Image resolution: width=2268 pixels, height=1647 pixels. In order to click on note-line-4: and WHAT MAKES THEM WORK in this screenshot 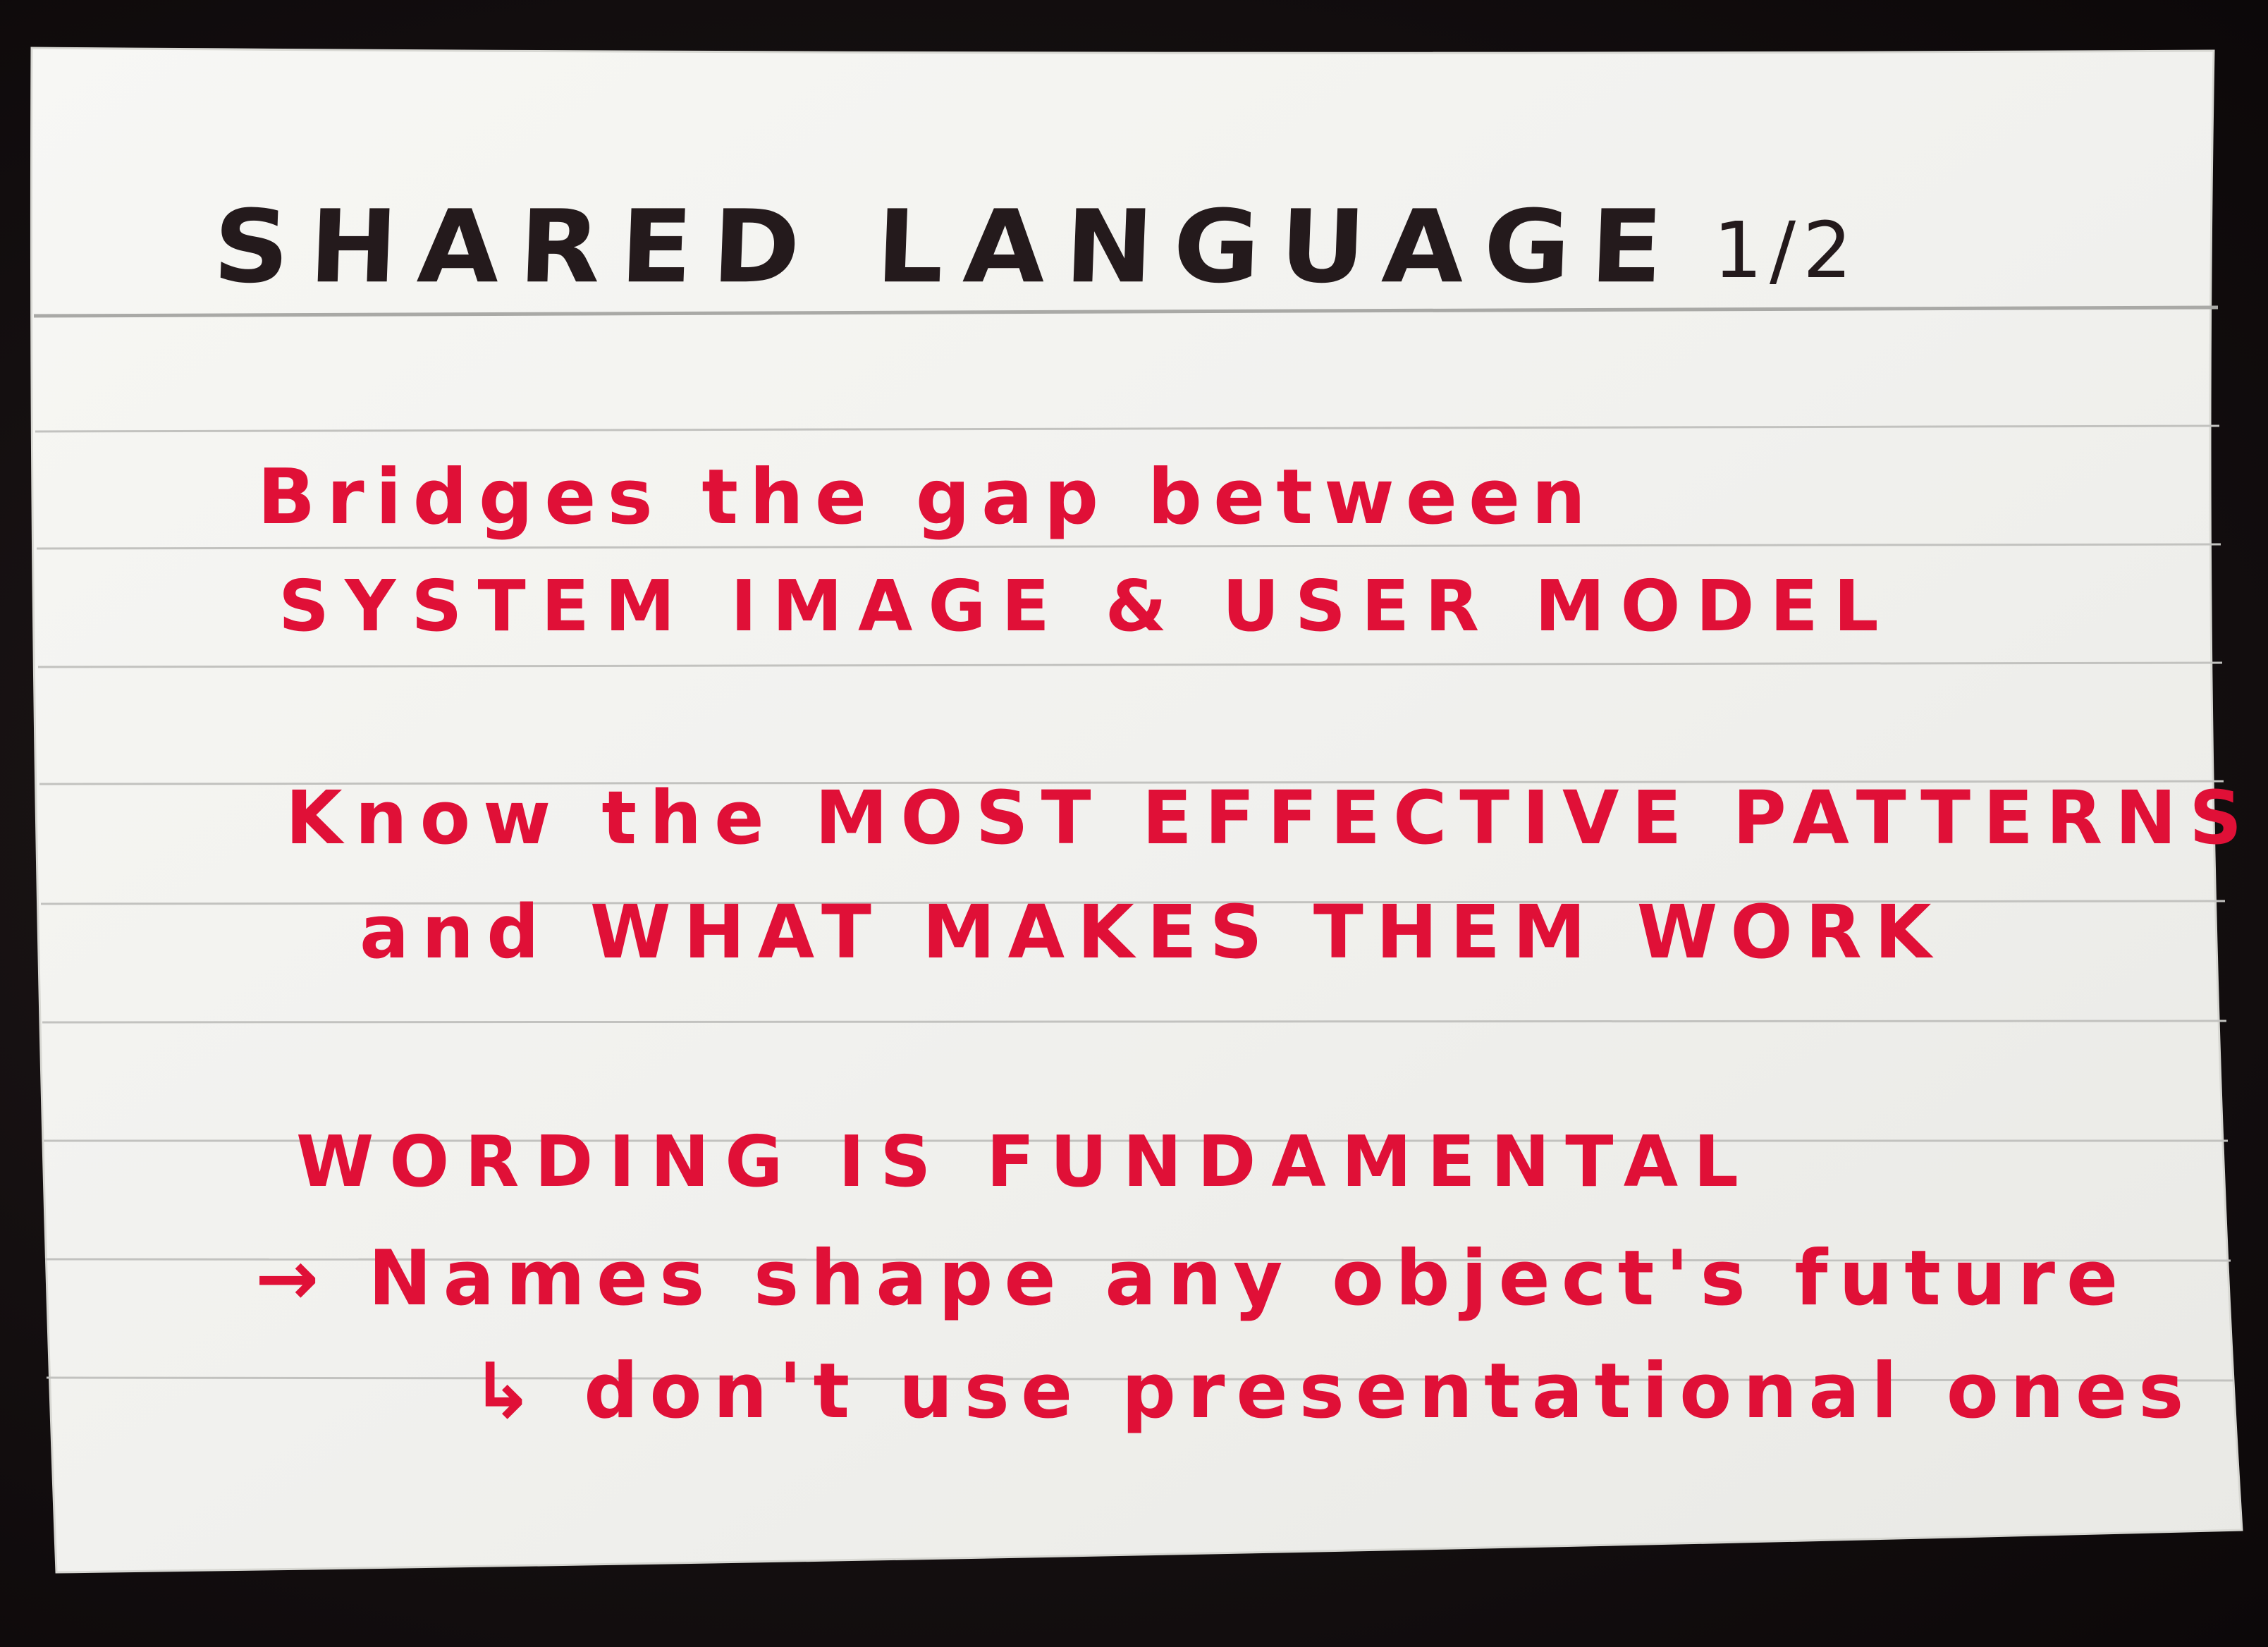, I will do `click(1152, 932)`.